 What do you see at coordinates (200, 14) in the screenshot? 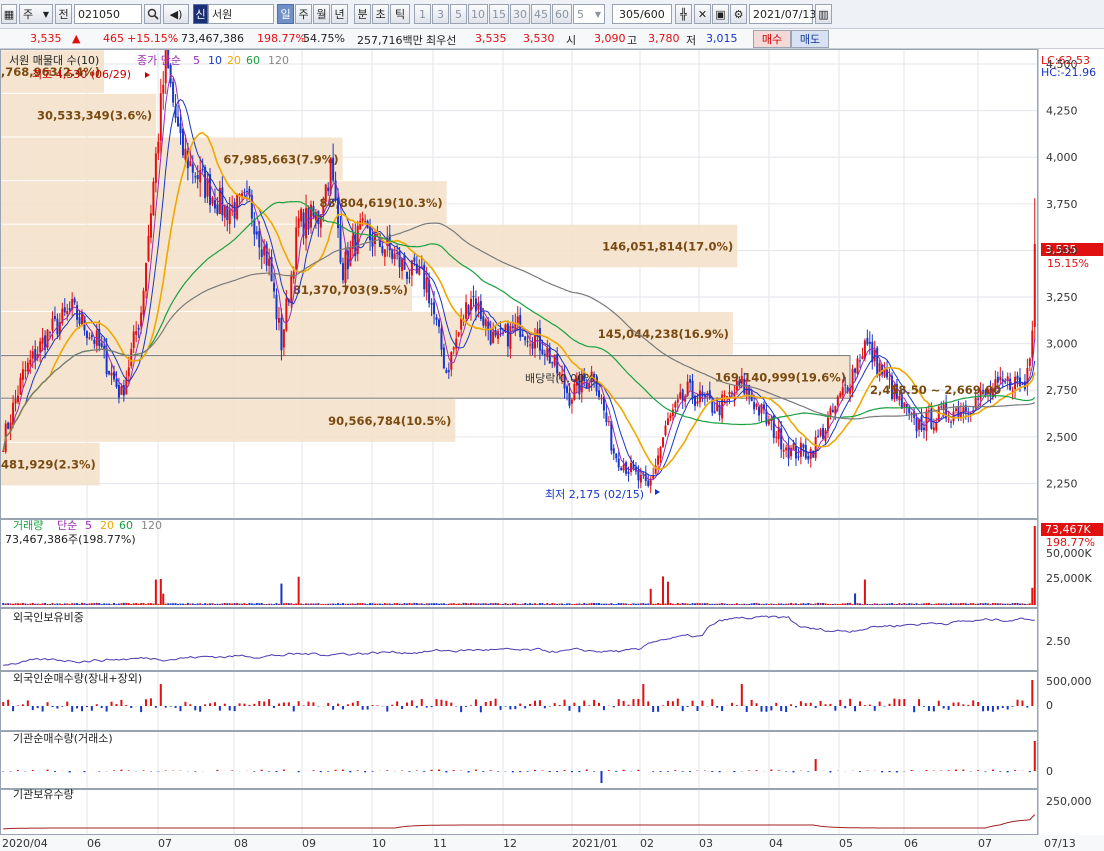
I see `market-badge: 신` at bounding box center [200, 14].